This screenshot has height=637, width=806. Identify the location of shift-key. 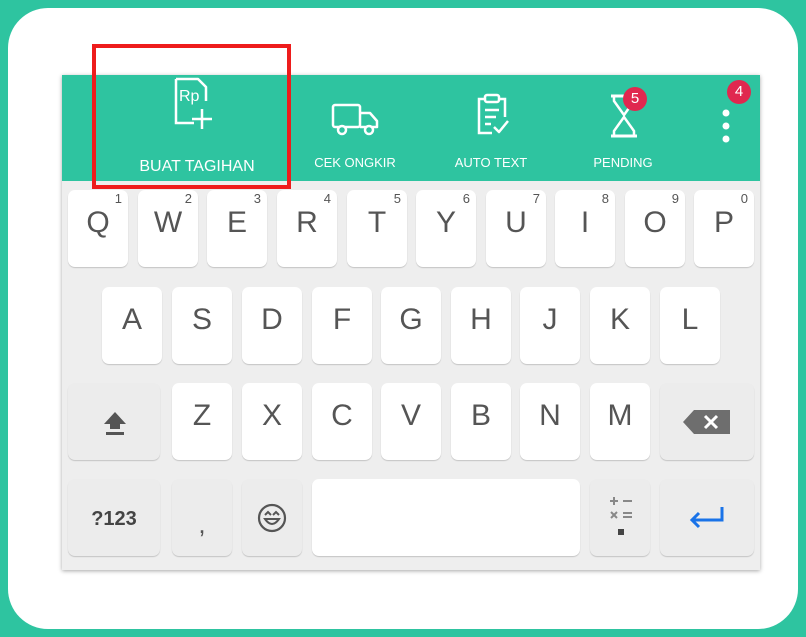
(114, 421).